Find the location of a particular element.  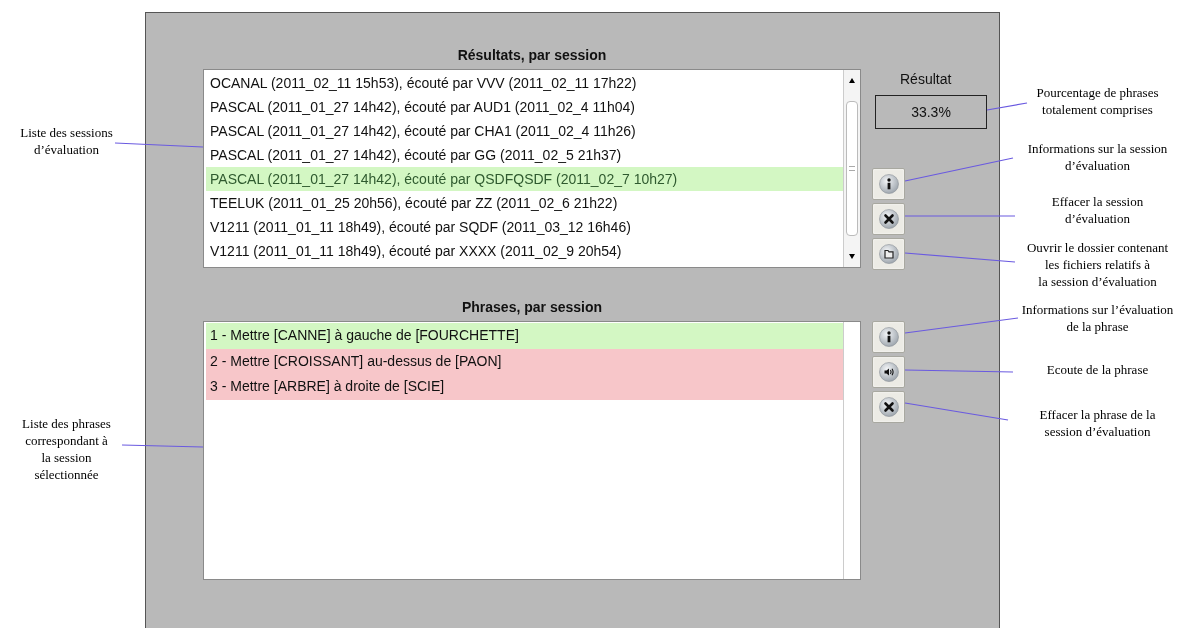

annotation-text: Informations sur la session d’évaluation is located at coordinates (1097, 157).